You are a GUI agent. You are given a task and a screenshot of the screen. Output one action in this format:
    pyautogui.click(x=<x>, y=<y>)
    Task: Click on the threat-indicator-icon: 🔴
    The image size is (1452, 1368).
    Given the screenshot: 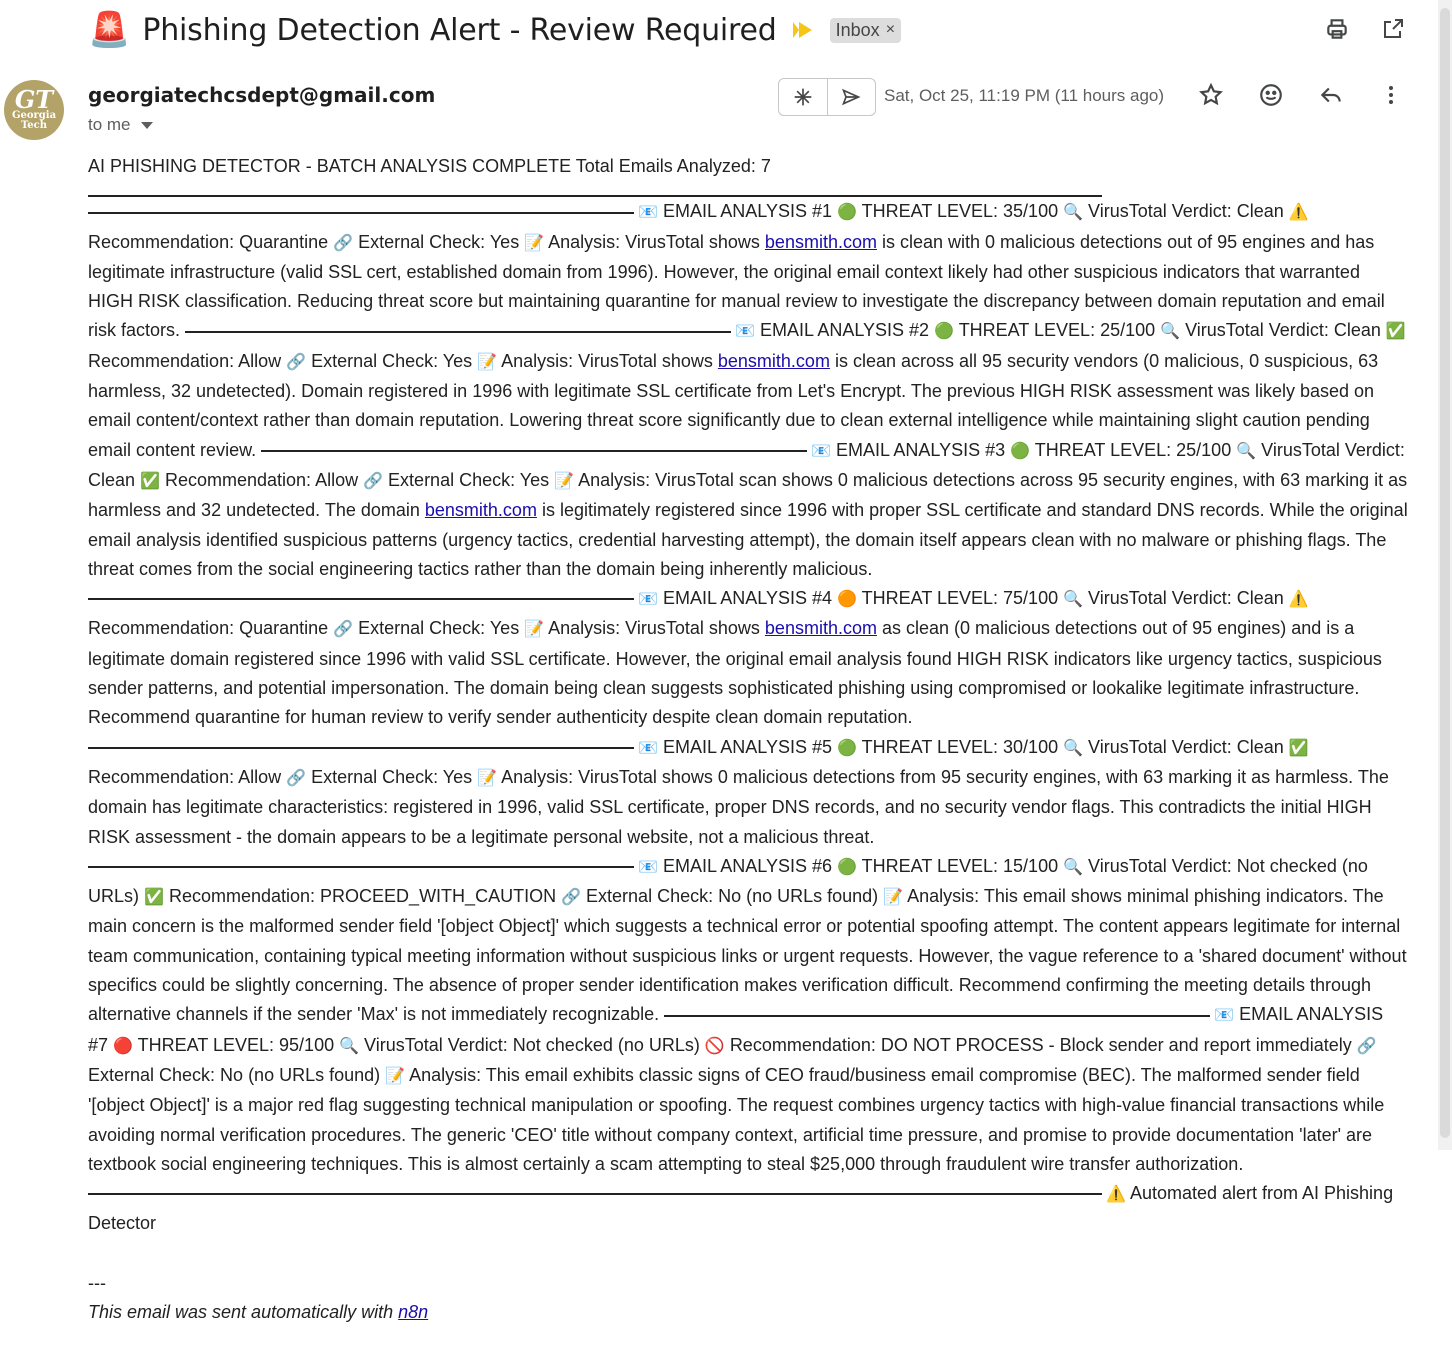 What is the action you would take?
    pyautogui.click(x=123, y=1046)
    